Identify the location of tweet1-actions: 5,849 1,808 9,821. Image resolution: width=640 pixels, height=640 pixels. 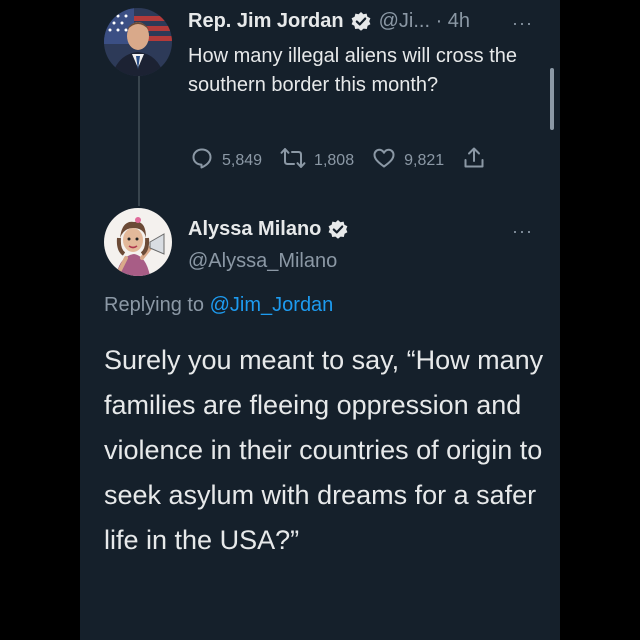
(351, 160).